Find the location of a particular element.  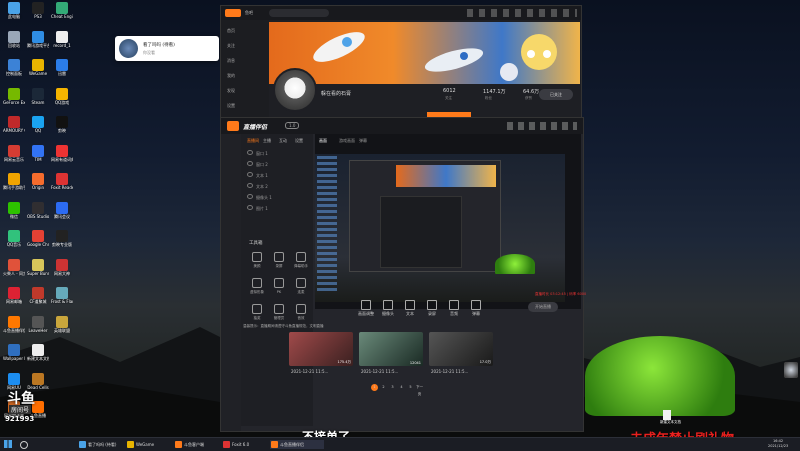

desktop-icon: 新建文本文档 is located at coordinates (38, 352).